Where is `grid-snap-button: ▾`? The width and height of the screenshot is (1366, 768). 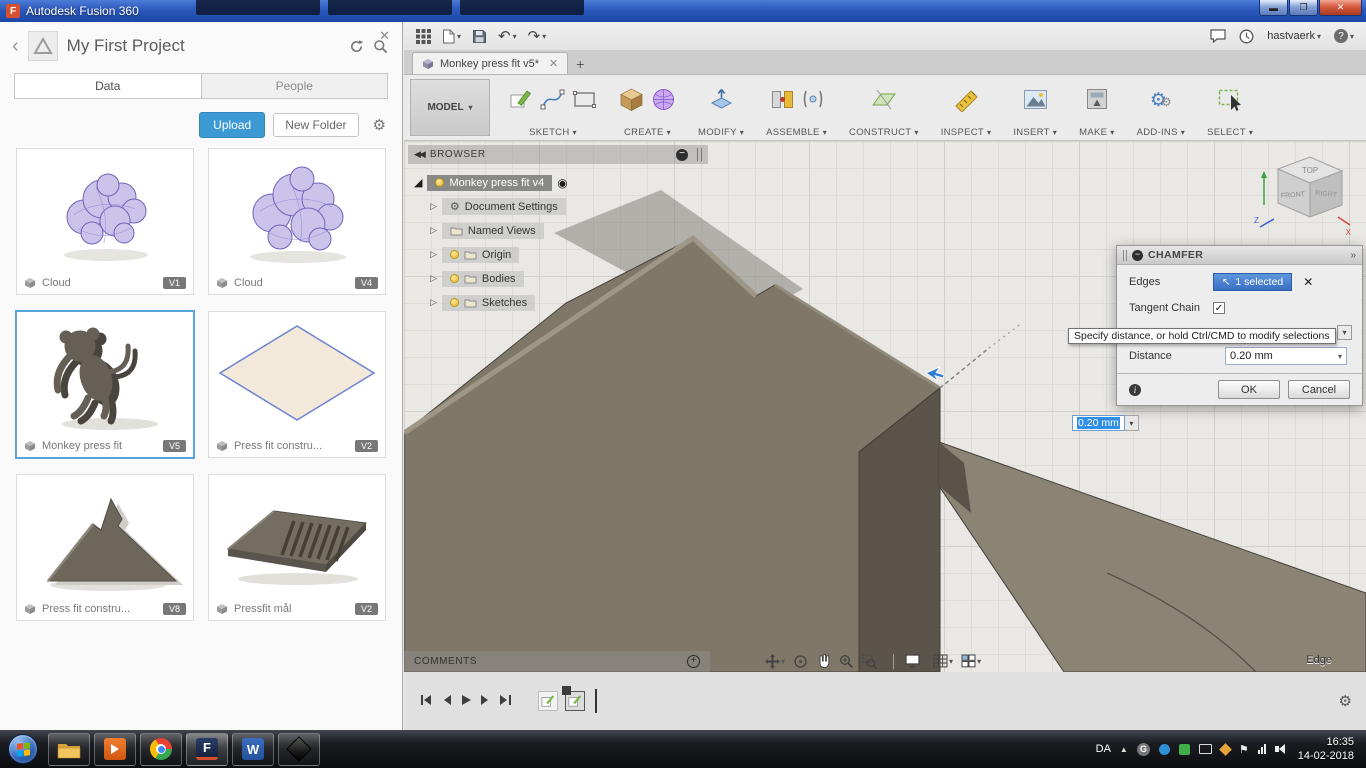
grid-snap-button: ▾ is located at coordinates (943, 661).